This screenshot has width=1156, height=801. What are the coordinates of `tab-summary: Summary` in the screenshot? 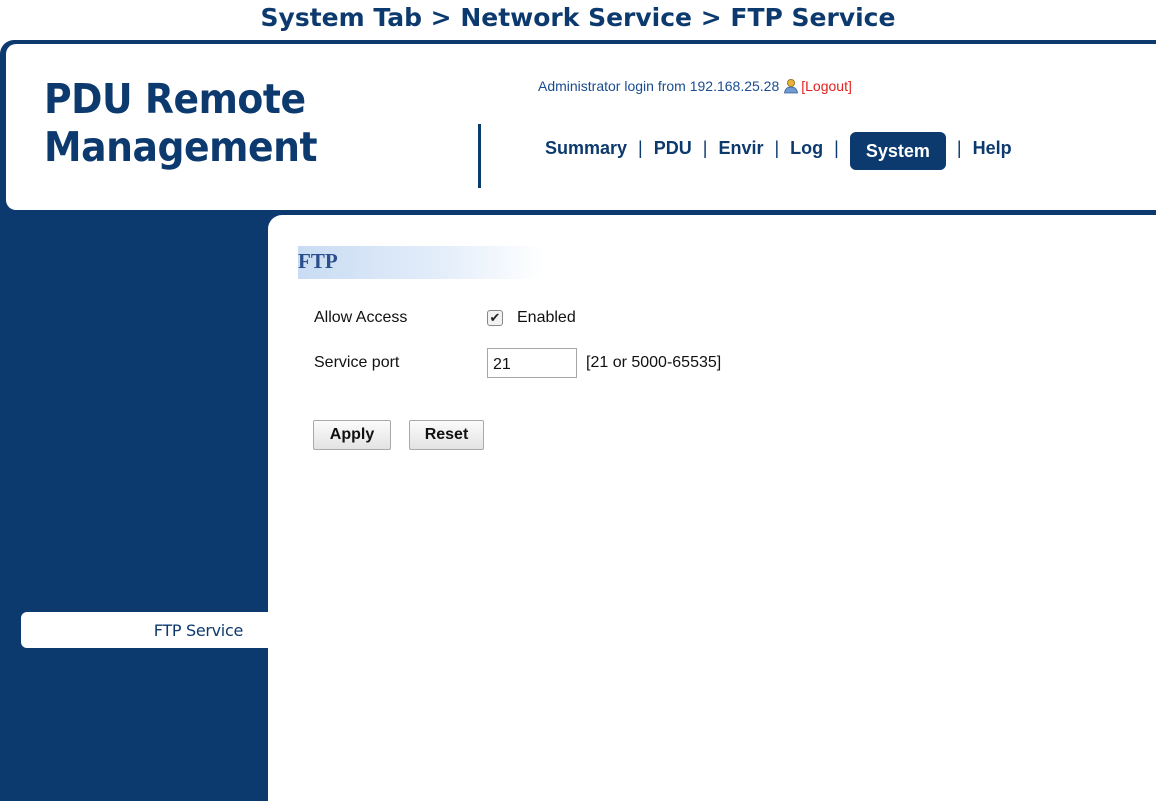 It's located at (586, 148).